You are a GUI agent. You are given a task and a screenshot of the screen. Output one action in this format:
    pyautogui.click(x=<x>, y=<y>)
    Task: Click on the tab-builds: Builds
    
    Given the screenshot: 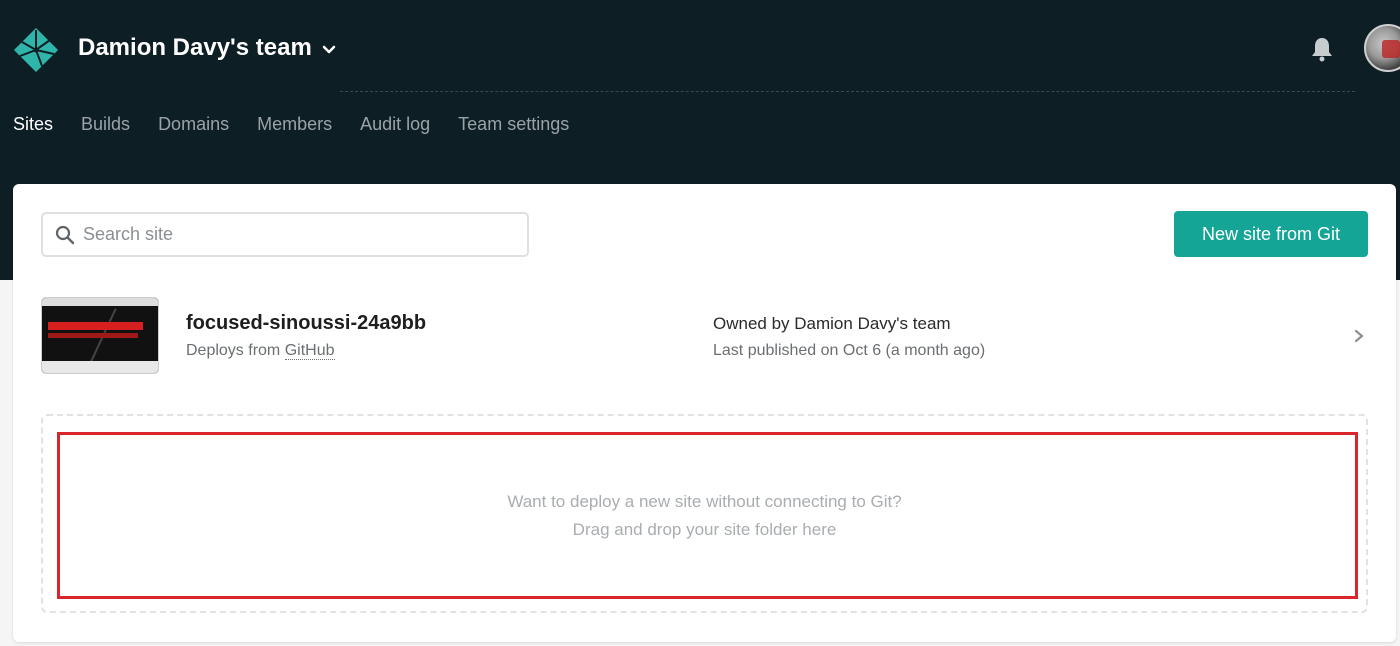 What is the action you would take?
    pyautogui.click(x=105, y=124)
    